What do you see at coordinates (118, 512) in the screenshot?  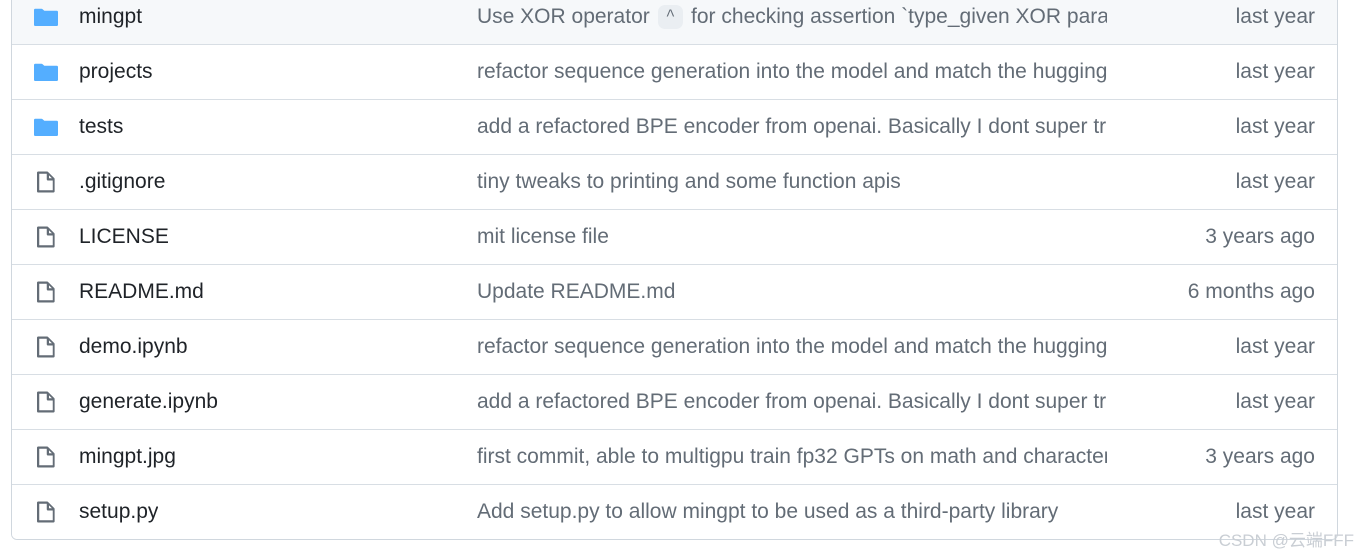 I see `file-name-link: setup.py` at bounding box center [118, 512].